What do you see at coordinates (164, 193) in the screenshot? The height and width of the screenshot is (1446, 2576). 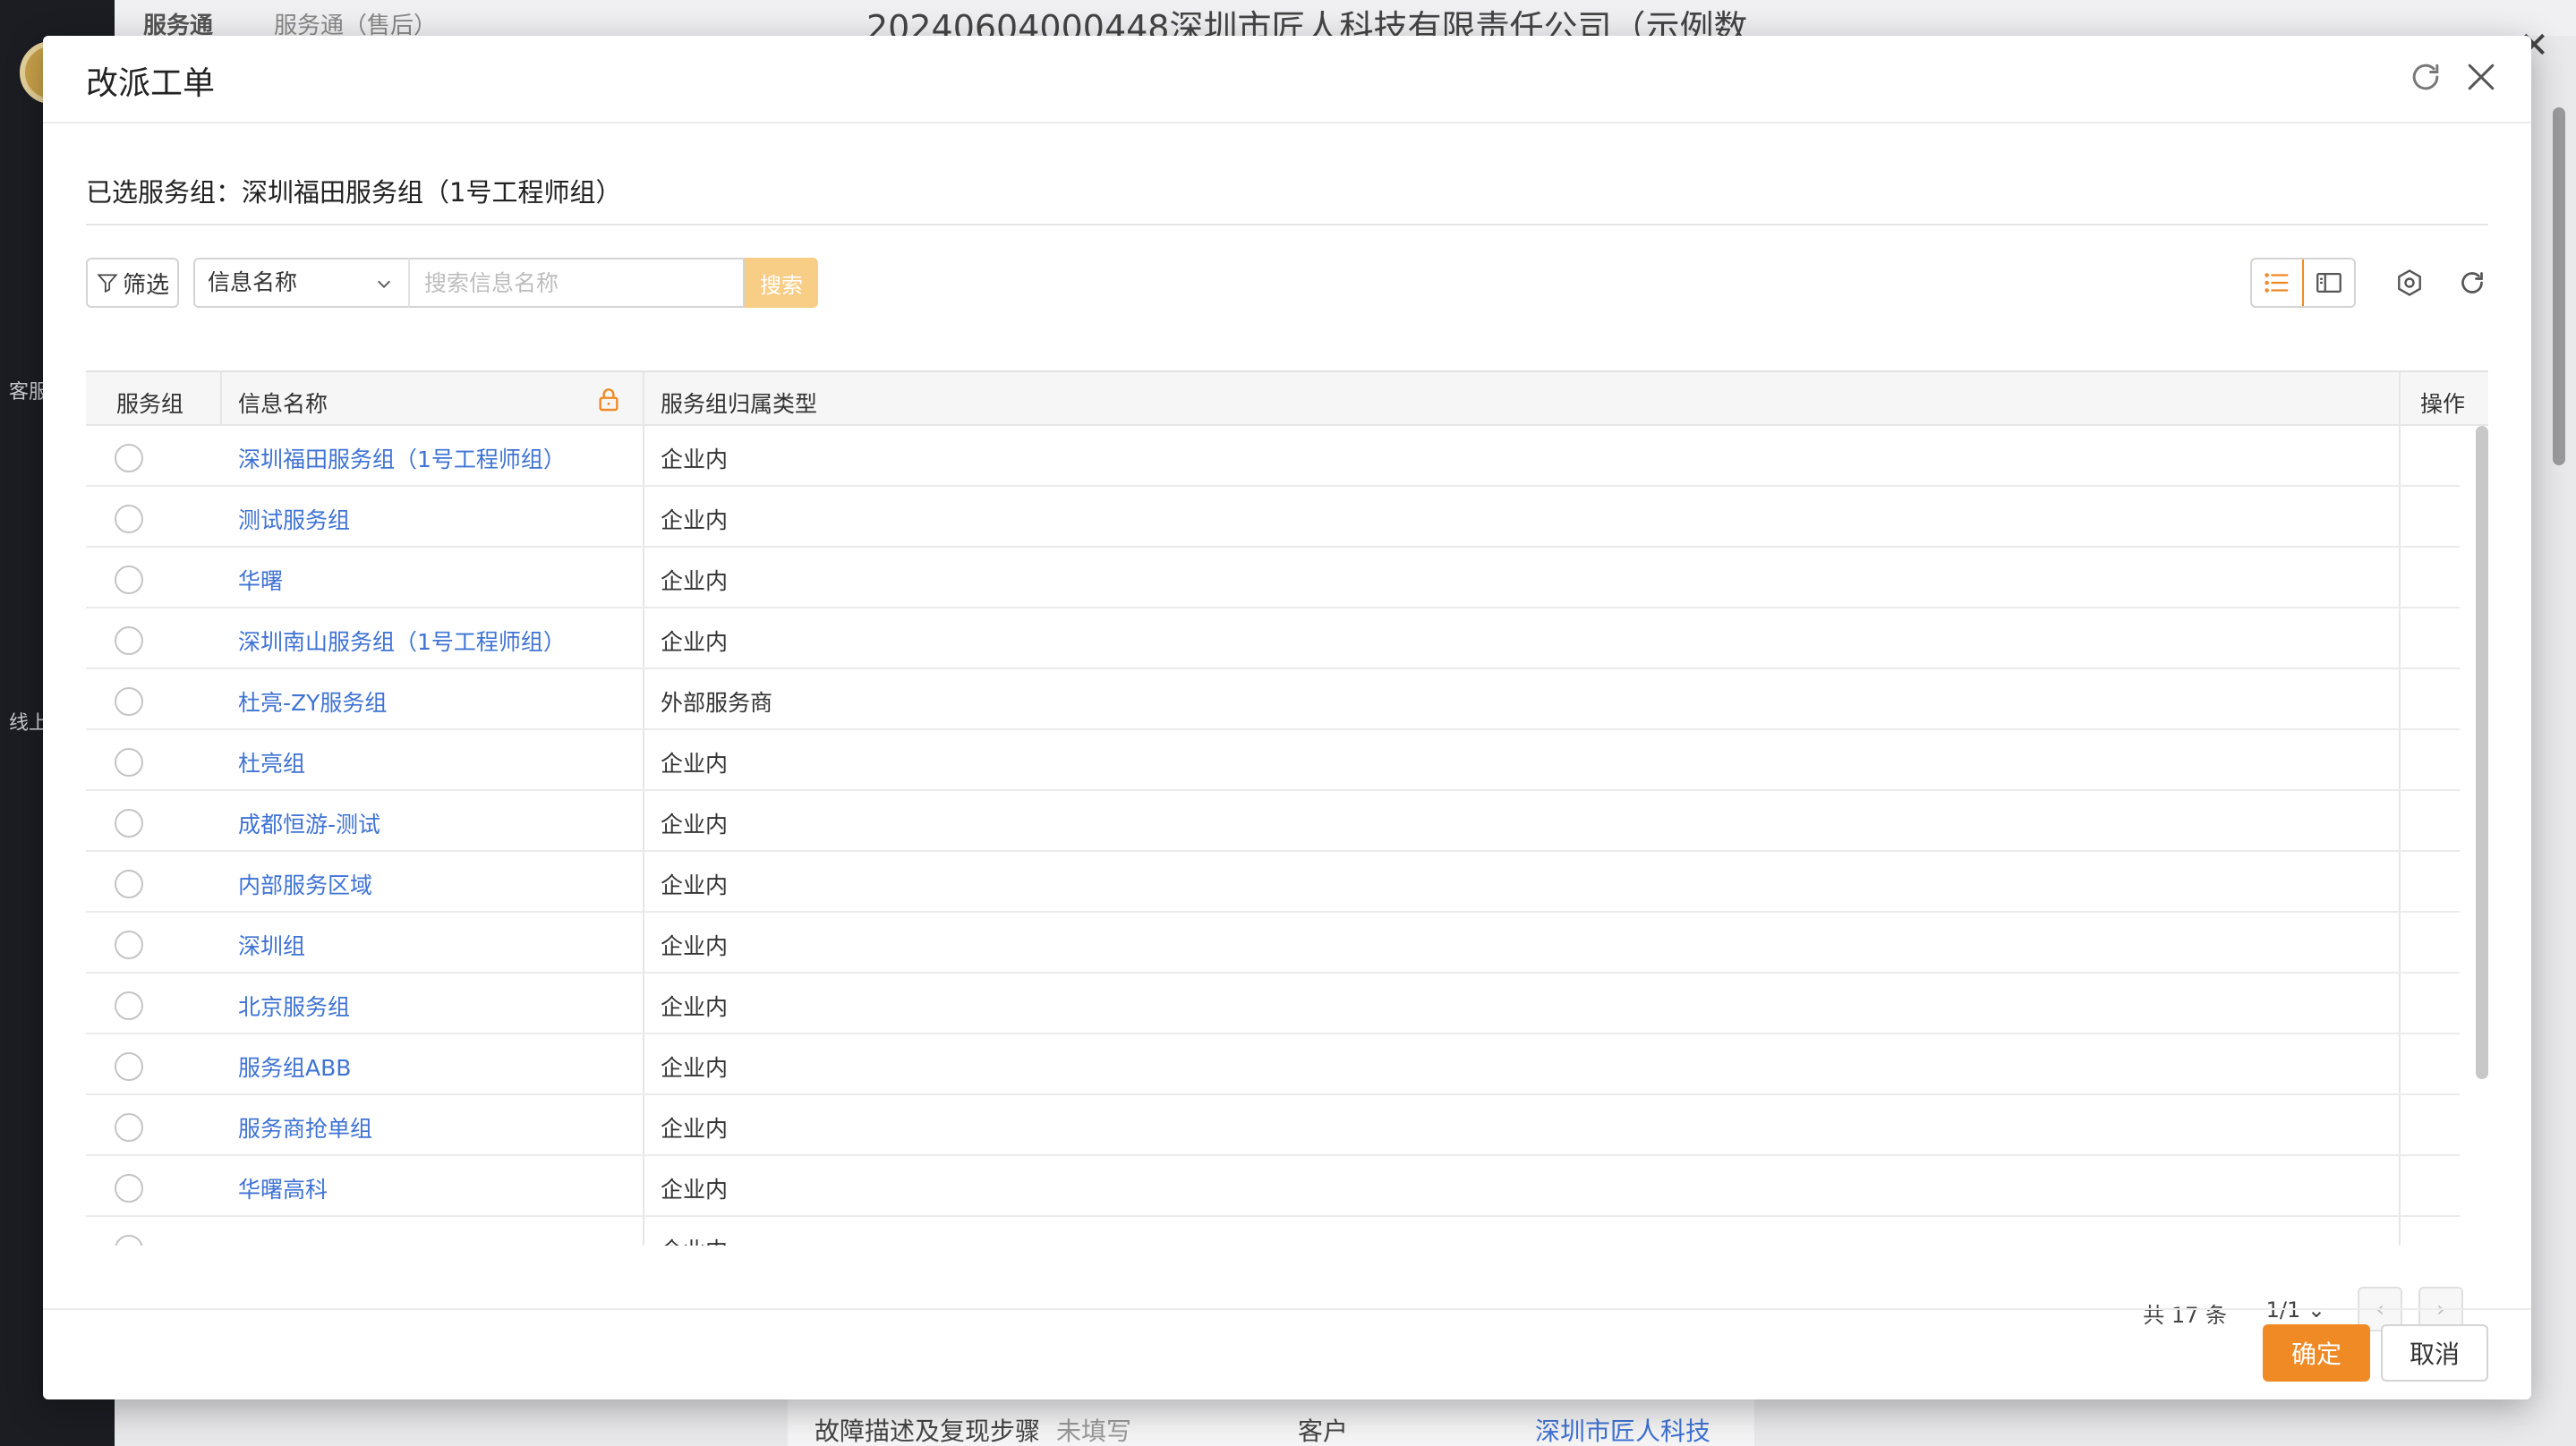 I see `selected-group-label: 已选服务组：` at bounding box center [164, 193].